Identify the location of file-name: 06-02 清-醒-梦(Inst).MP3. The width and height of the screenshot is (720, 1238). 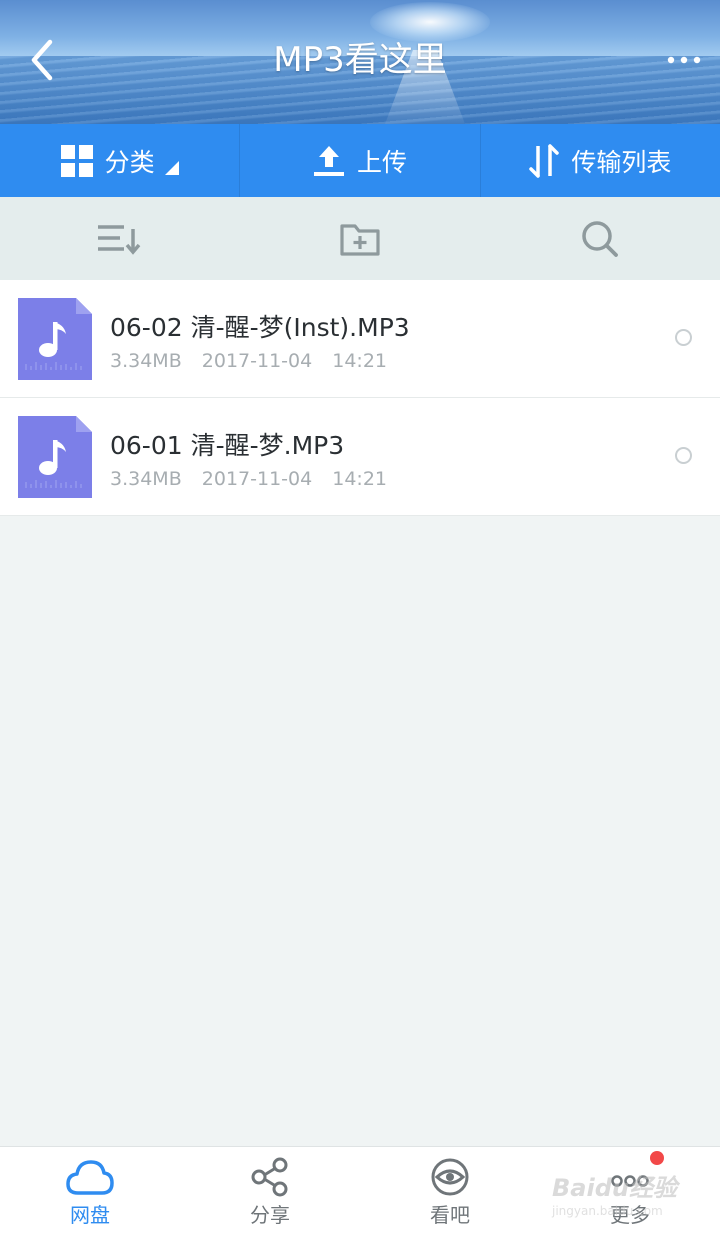
(260, 327).